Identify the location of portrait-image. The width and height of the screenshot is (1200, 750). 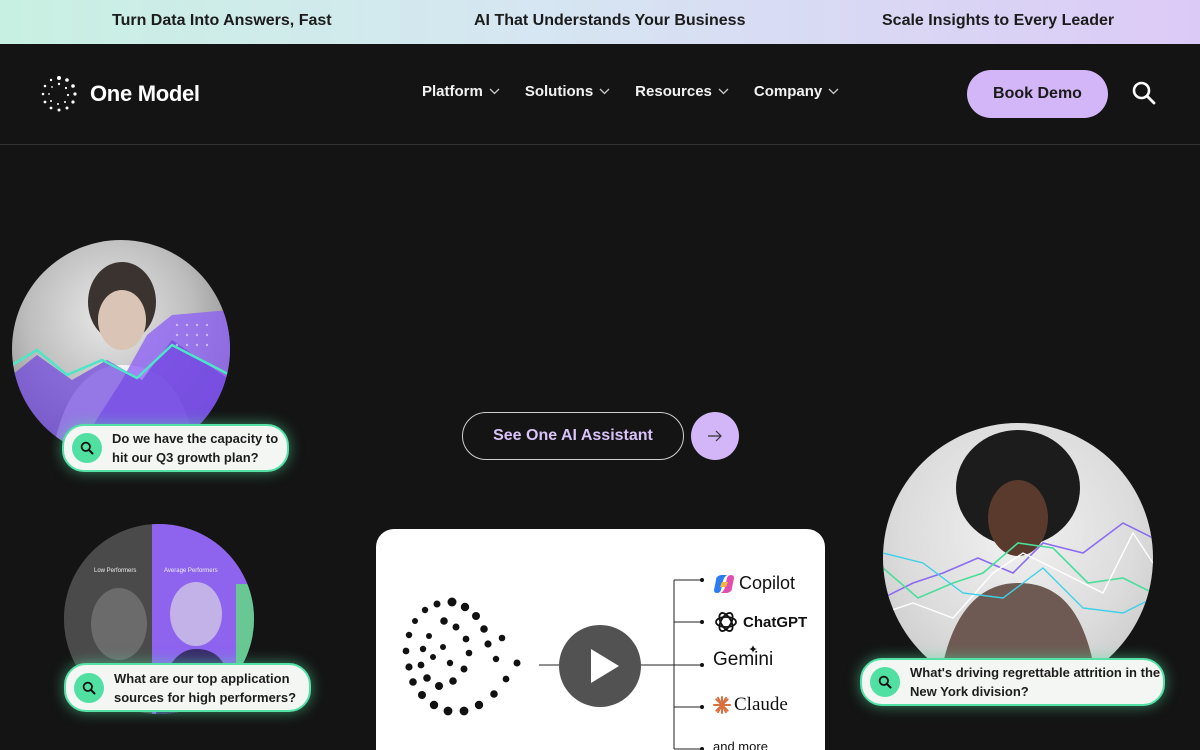
(1018, 558).